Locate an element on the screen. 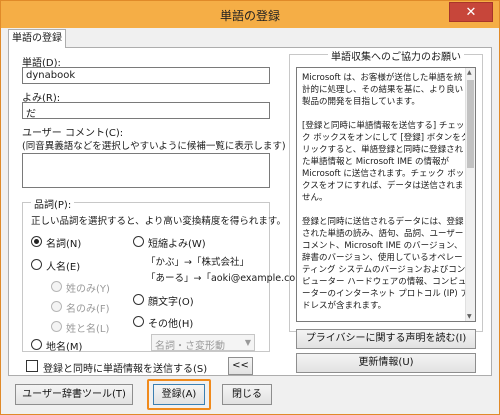 The width and height of the screenshot is (500, 415). pos-other-select-value: 名詞・さ変形動 is located at coordinates (190, 346).